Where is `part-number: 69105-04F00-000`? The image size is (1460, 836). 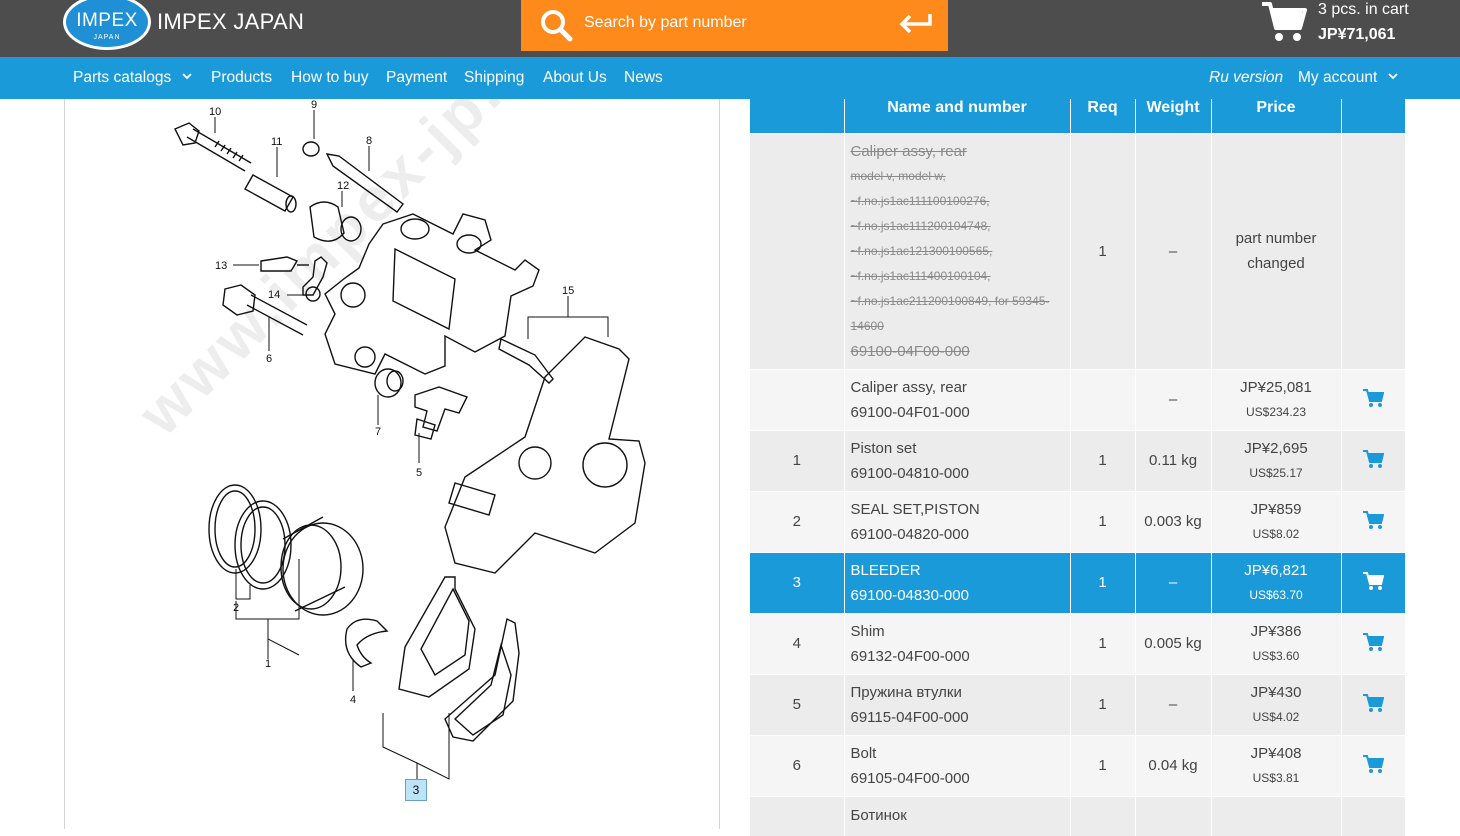
part-number: 69105-04F00-000 is located at coordinates (960, 778).